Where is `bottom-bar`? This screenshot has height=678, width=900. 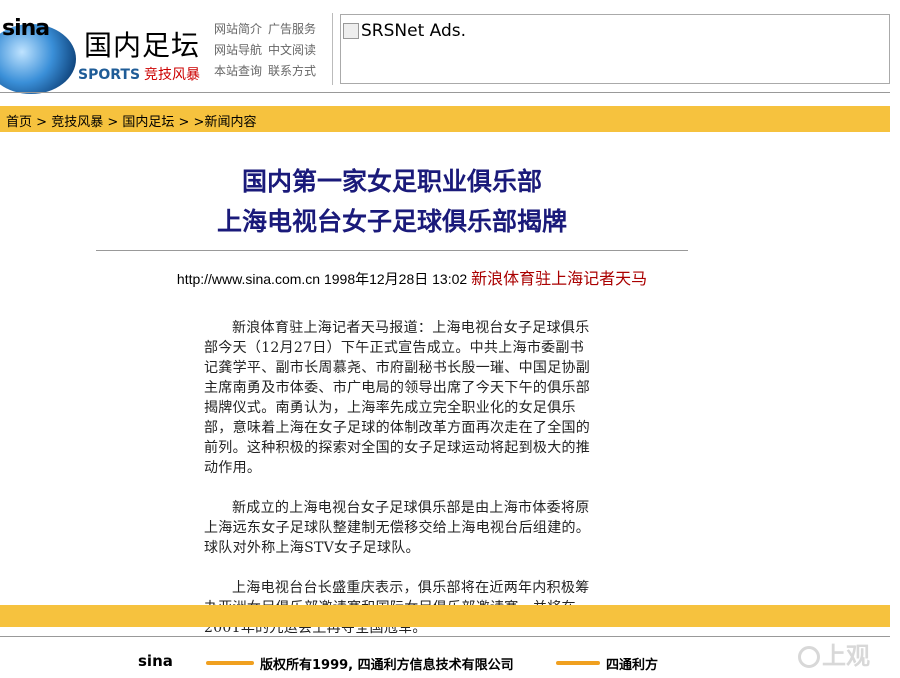
bottom-bar is located at coordinates (445, 616).